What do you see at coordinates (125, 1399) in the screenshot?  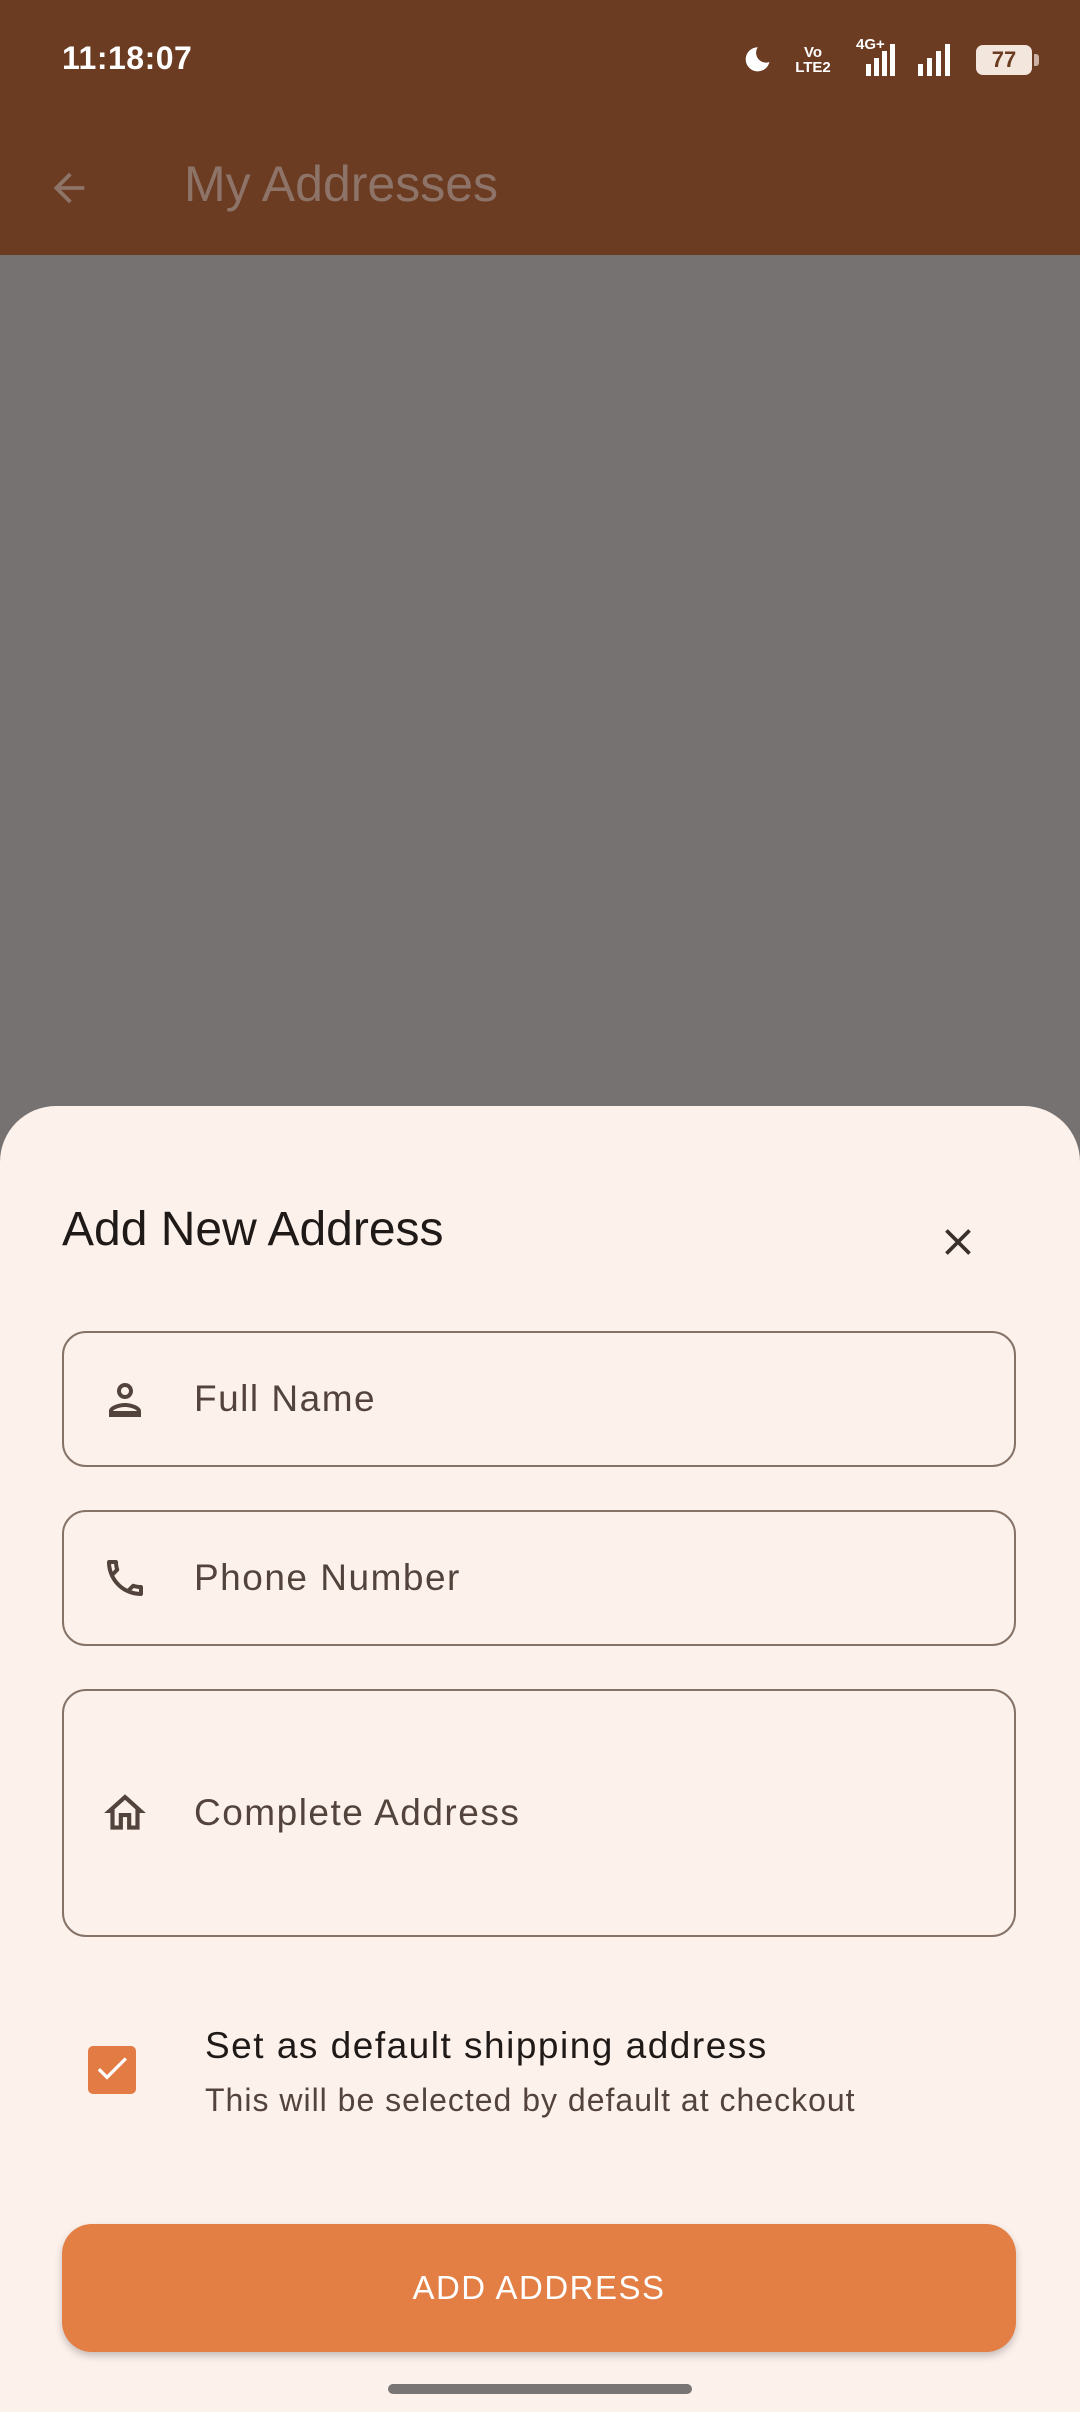 I see `person-icon` at bounding box center [125, 1399].